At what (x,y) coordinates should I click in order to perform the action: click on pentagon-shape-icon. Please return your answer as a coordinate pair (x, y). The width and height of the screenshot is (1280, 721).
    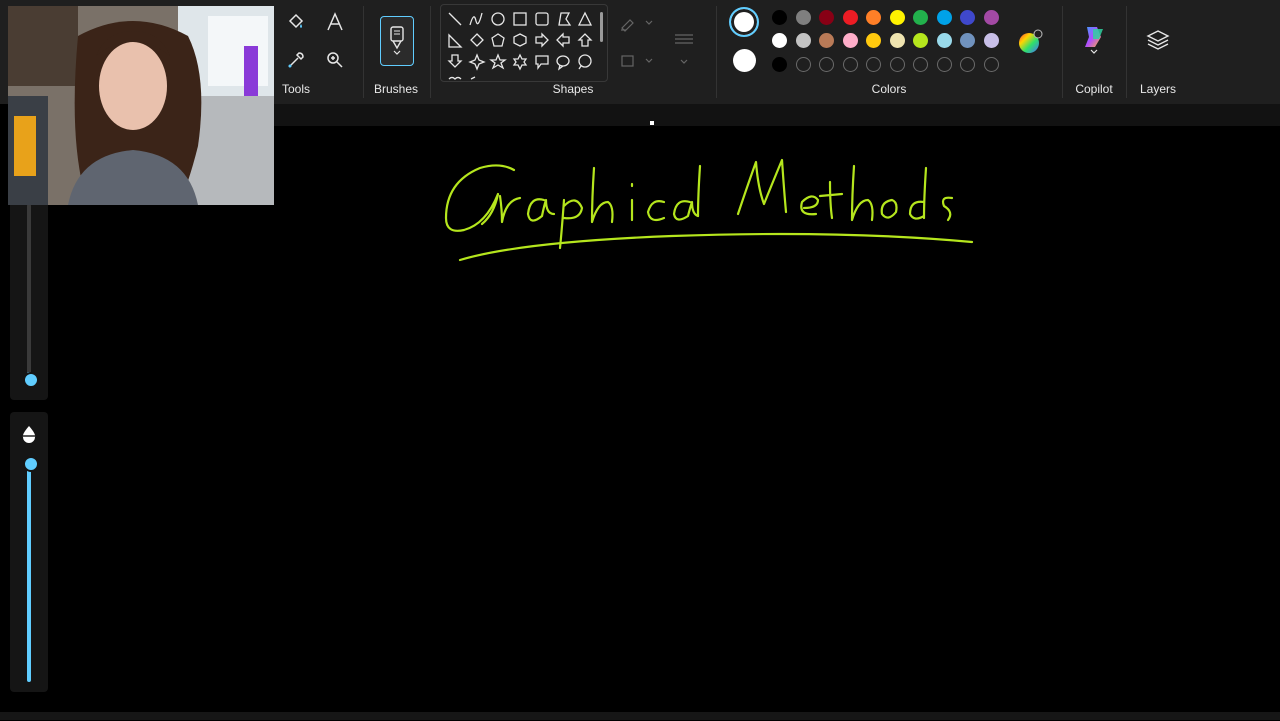
    Looking at the image, I should click on (498, 40).